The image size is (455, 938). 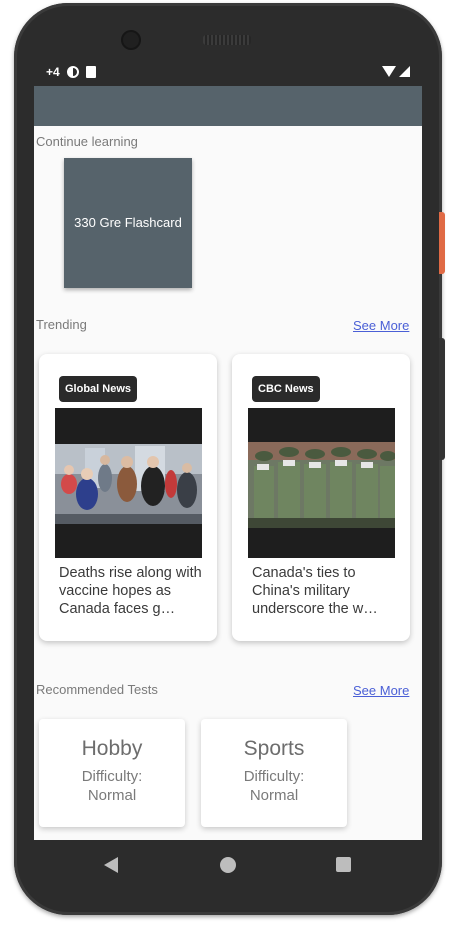 What do you see at coordinates (90, 72) in the screenshot?
I see `sim-card-icon` at bounding box center [90, 72].